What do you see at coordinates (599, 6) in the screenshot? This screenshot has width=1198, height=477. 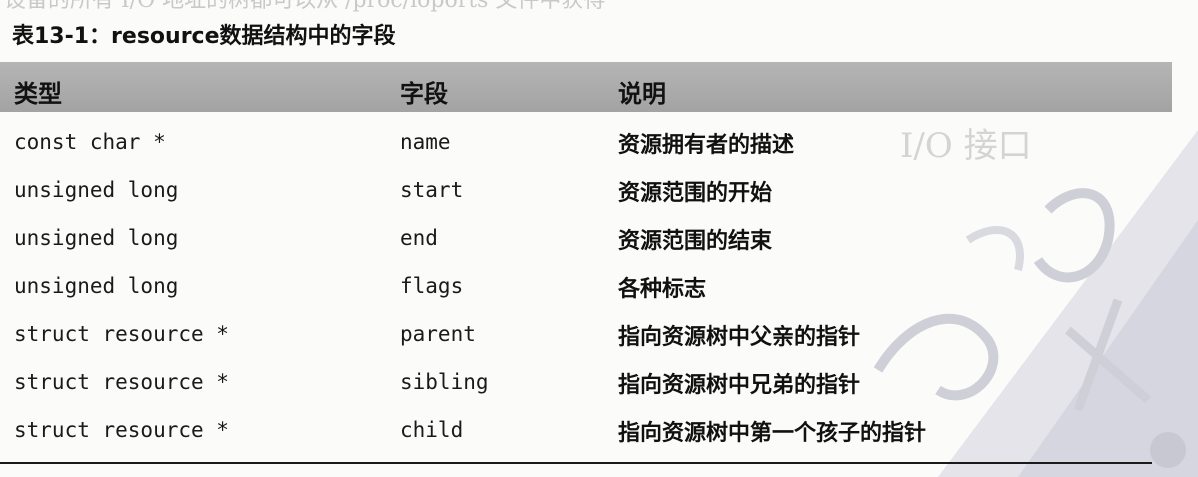 I see `bleed-through-text: 设备的所有 I/O 地址的树都可以从 /proc/ioports 文件中获得` at bounding box center [599, 6].